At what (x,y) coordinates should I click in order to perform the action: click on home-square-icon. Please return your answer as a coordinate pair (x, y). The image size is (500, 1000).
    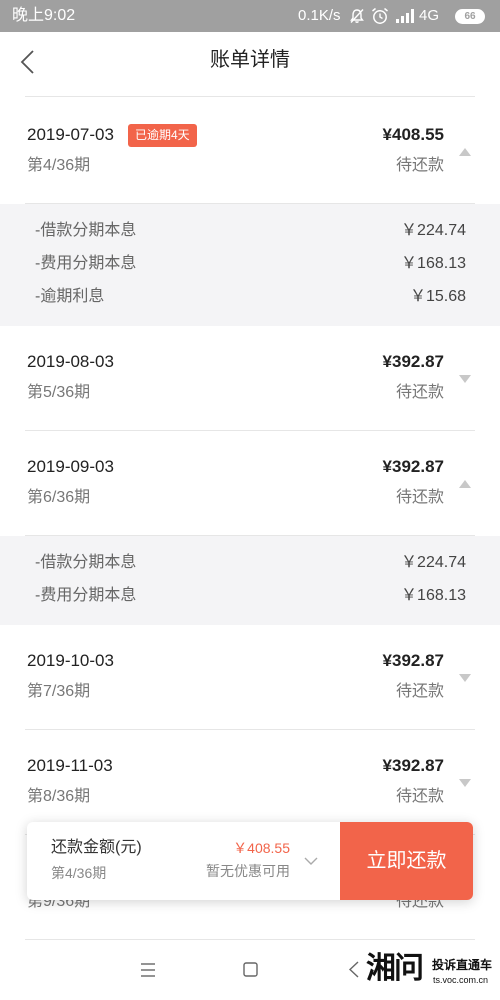
    Looking at the image, I should click on (250, 969).